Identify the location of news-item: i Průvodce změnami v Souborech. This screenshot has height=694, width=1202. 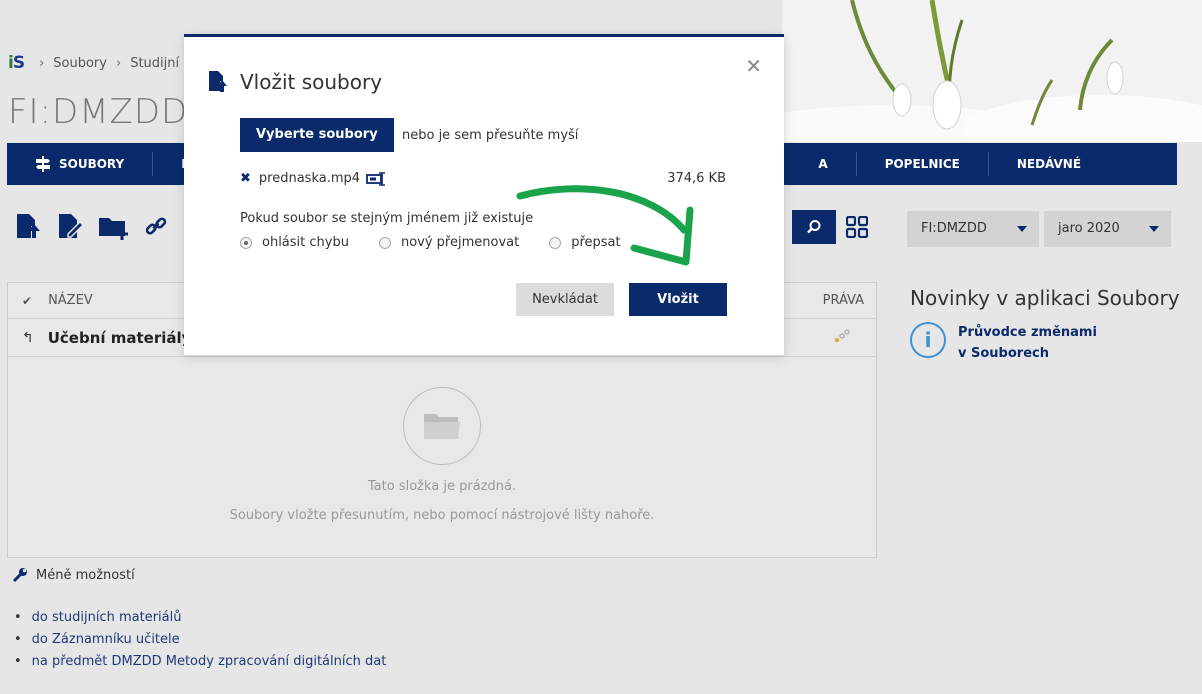
(1003, 343).